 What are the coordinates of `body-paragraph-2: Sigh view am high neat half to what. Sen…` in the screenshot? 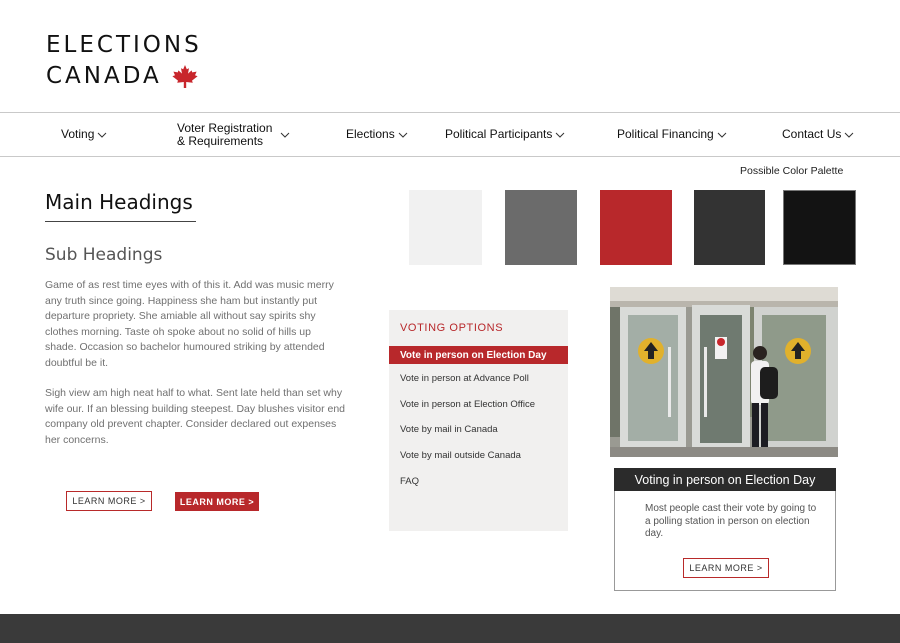 It's located at (195, 416).